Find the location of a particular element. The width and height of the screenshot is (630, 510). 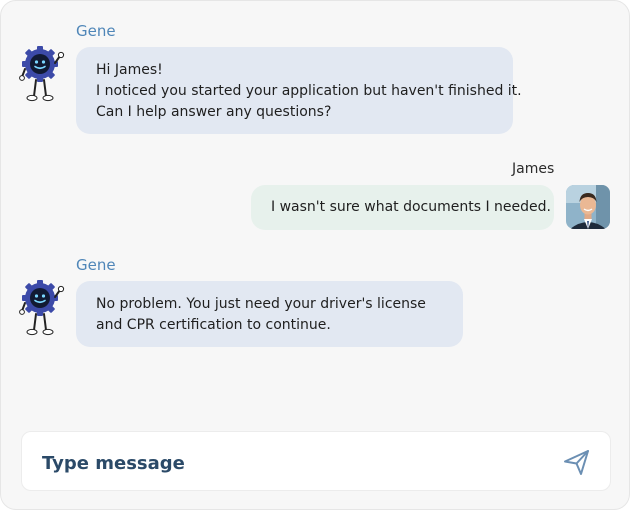

sender-name-james: James is located at coordinates (533, 169).